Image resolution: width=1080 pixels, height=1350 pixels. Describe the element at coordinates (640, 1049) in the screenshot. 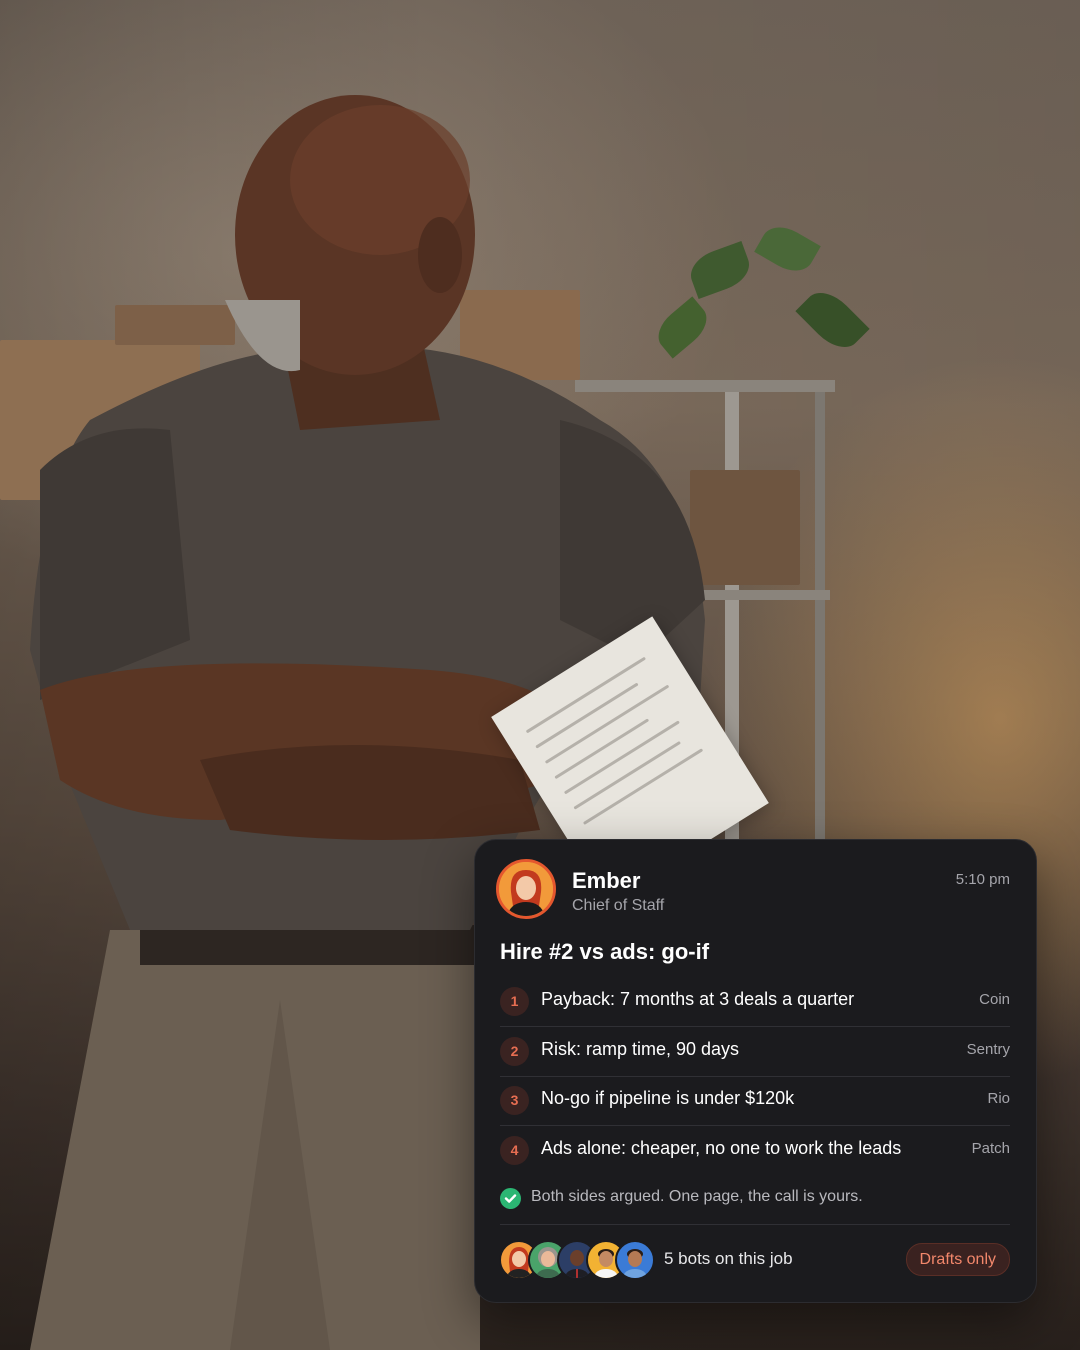

I see `item-text: Risk: ramp time, 90 days` at that location.